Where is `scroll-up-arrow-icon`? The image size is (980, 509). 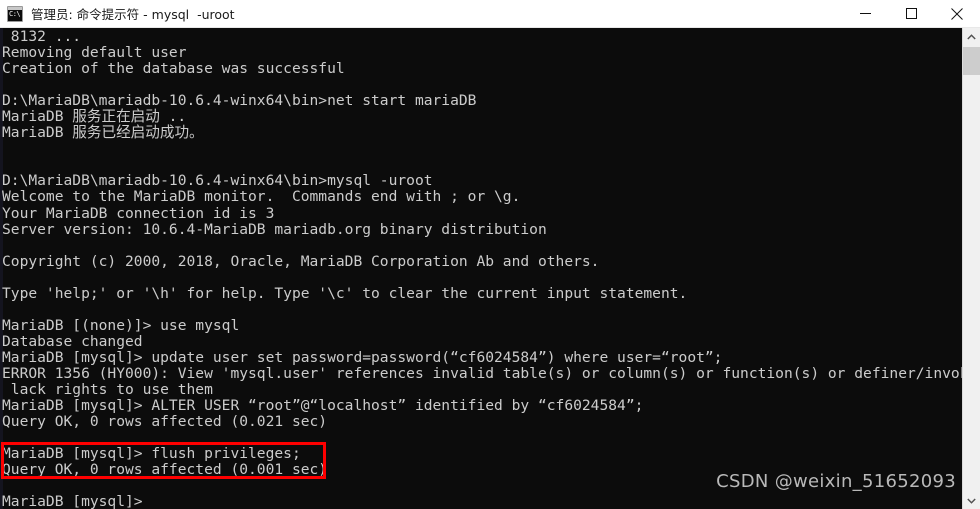 scroll-up-arrow-icon is located at coordinates (971, 36).